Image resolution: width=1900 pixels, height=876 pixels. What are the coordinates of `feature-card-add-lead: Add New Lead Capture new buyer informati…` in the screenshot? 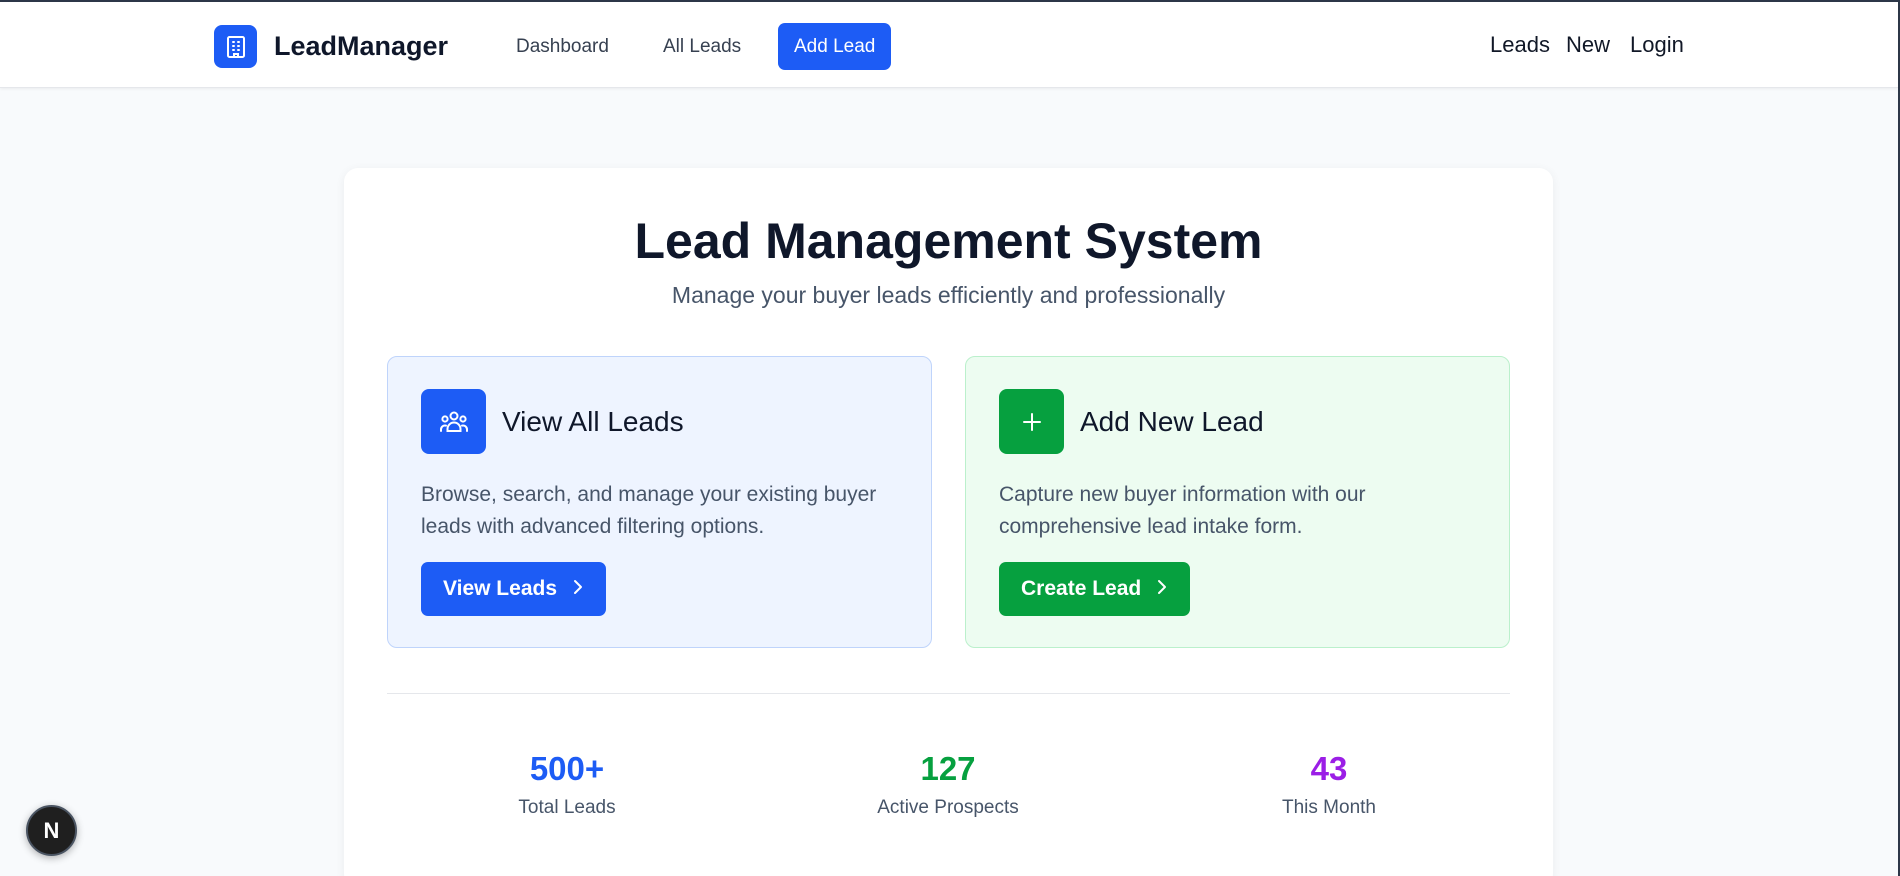 It's located at (1237, 502).